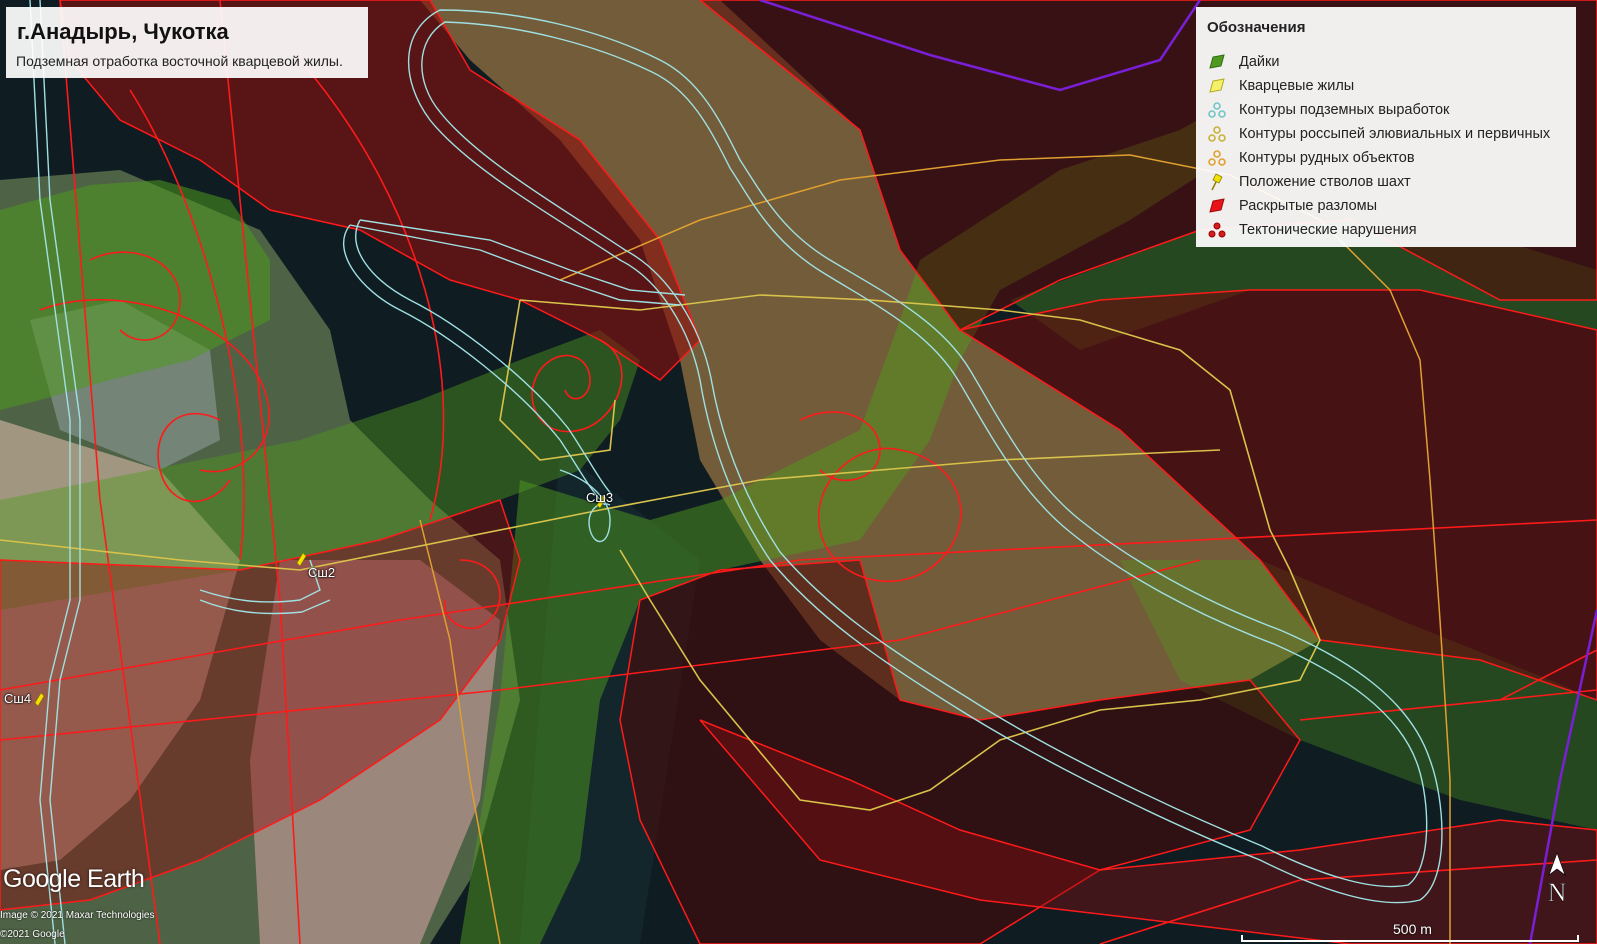 The width and height of the screenshot is (1597, 944). What do you see at coordinates (1327, 158) in the screenshot?
I see `legend-label: Контуры рудных объектов` at bounding box center [1327, 158].